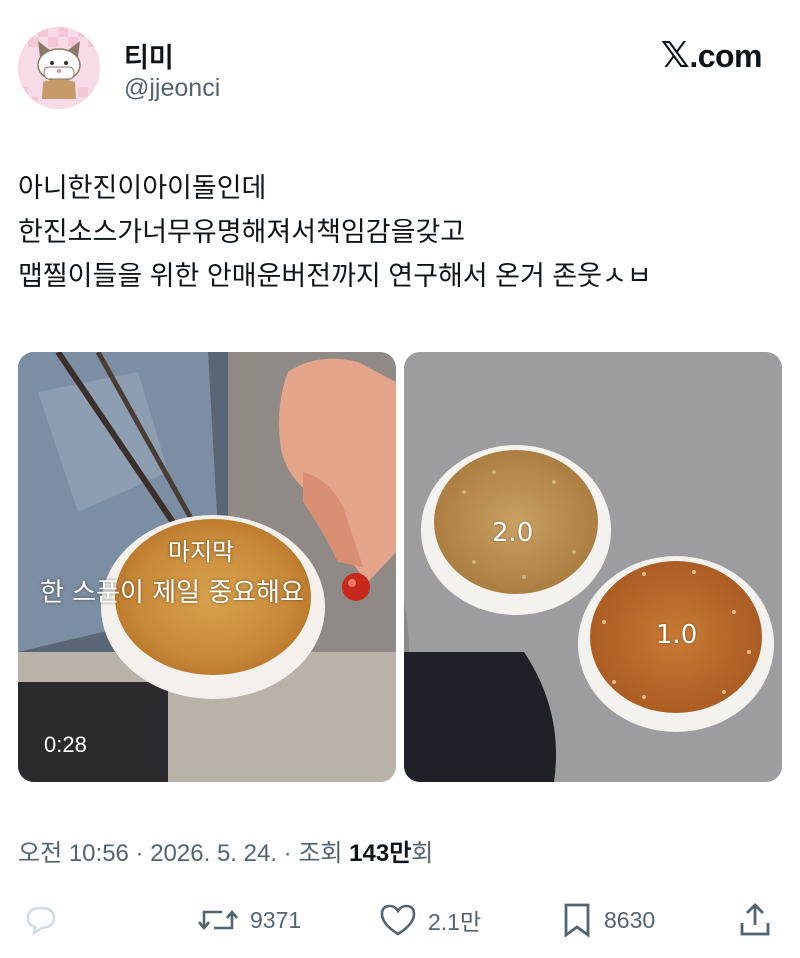 This screenshot has width=800, height=958. I want to click on avatar, so click(59, 68).